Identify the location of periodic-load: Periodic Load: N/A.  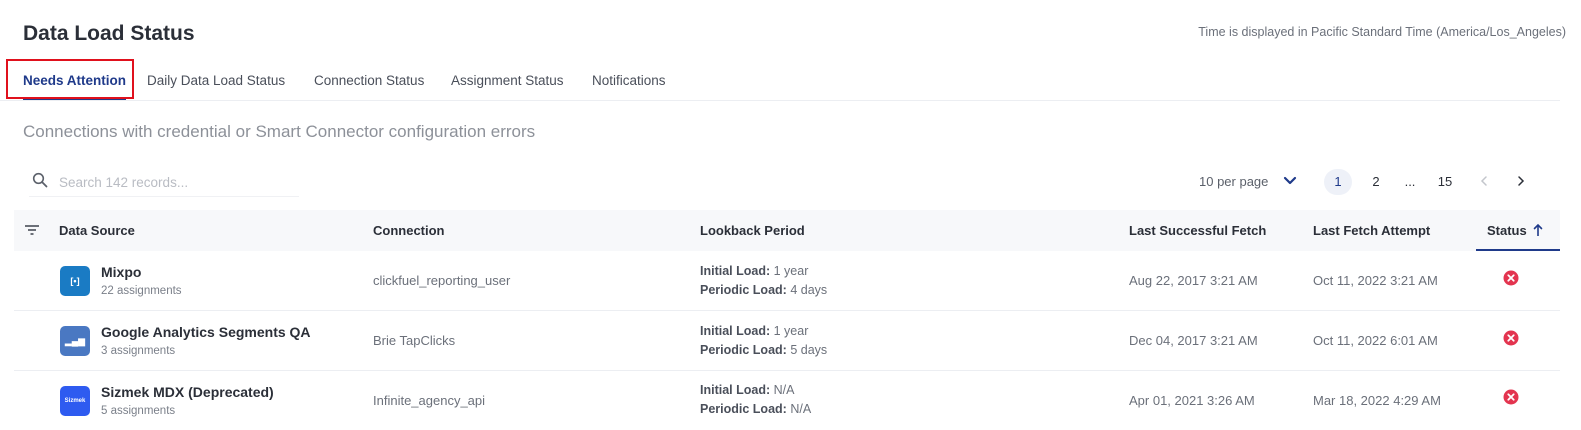
(755, 409).